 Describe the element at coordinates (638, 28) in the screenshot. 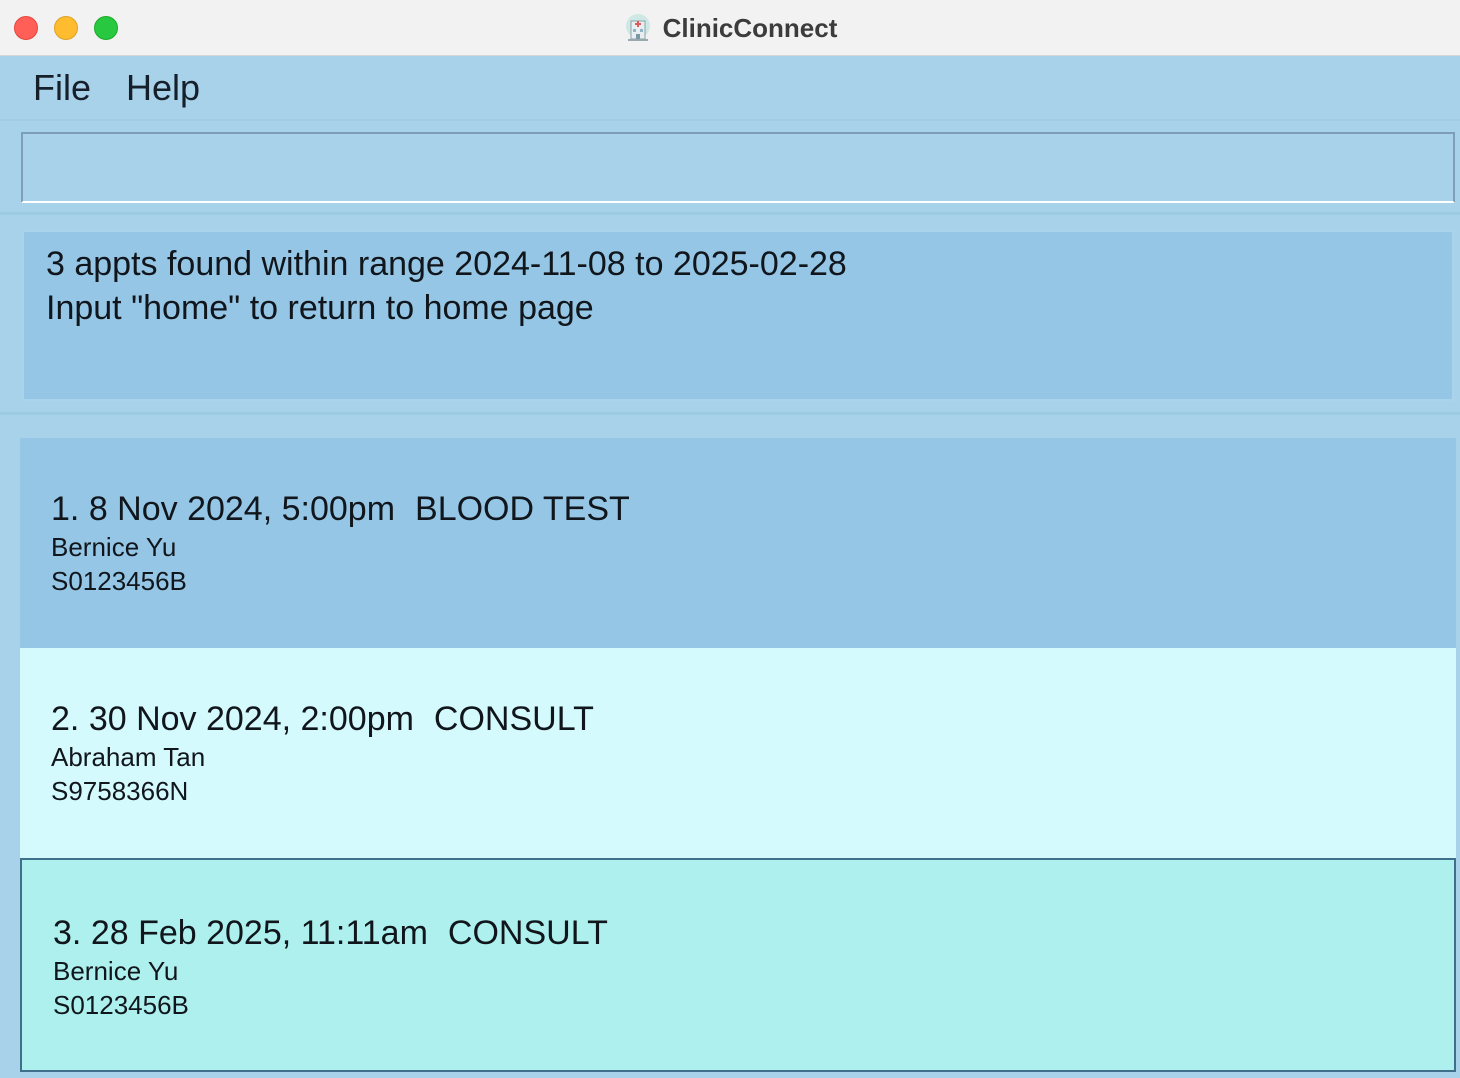

I see `clinic-building-icon` at that location.